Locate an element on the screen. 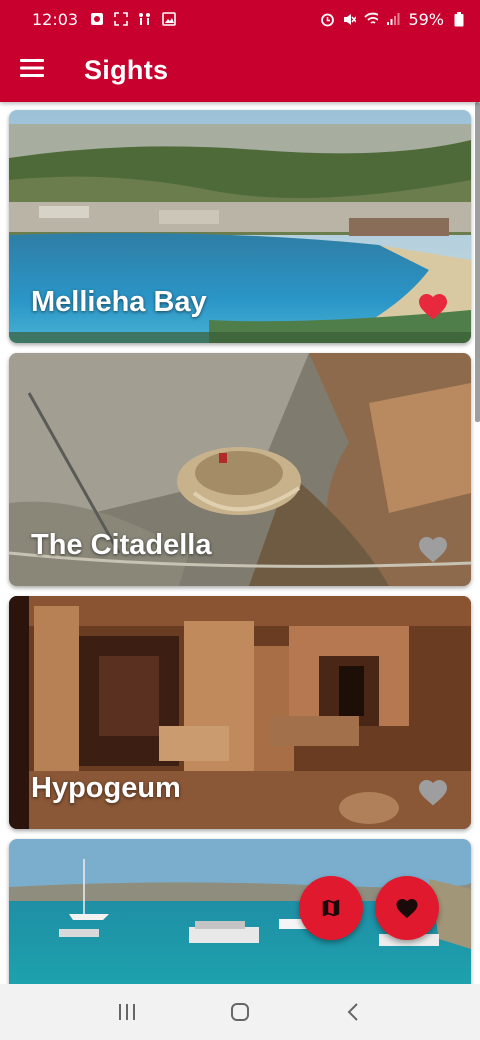  mute-icon is located at coordinates (349, 19).